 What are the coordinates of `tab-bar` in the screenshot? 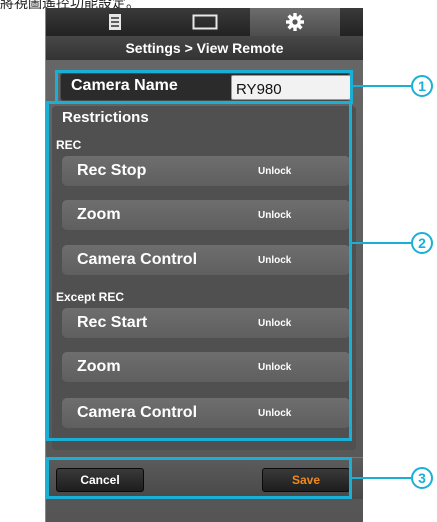 It's located at (204, 22).